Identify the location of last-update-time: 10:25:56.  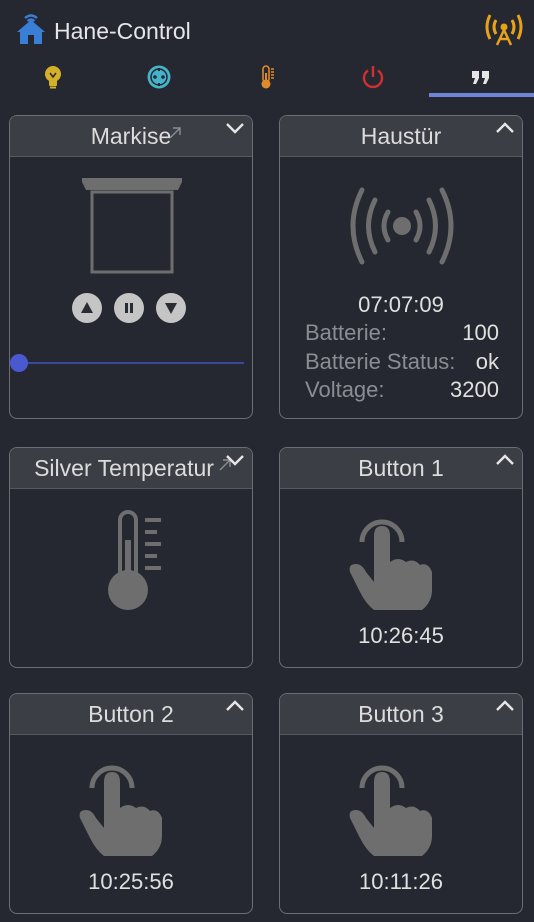
(131, 881).